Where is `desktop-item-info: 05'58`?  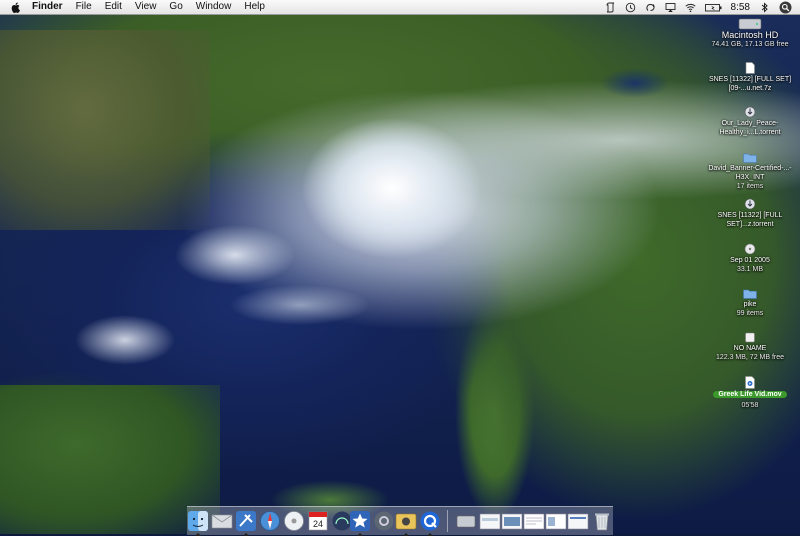 desktop-item-info: 05'58 is located at coordinates (750, 405).